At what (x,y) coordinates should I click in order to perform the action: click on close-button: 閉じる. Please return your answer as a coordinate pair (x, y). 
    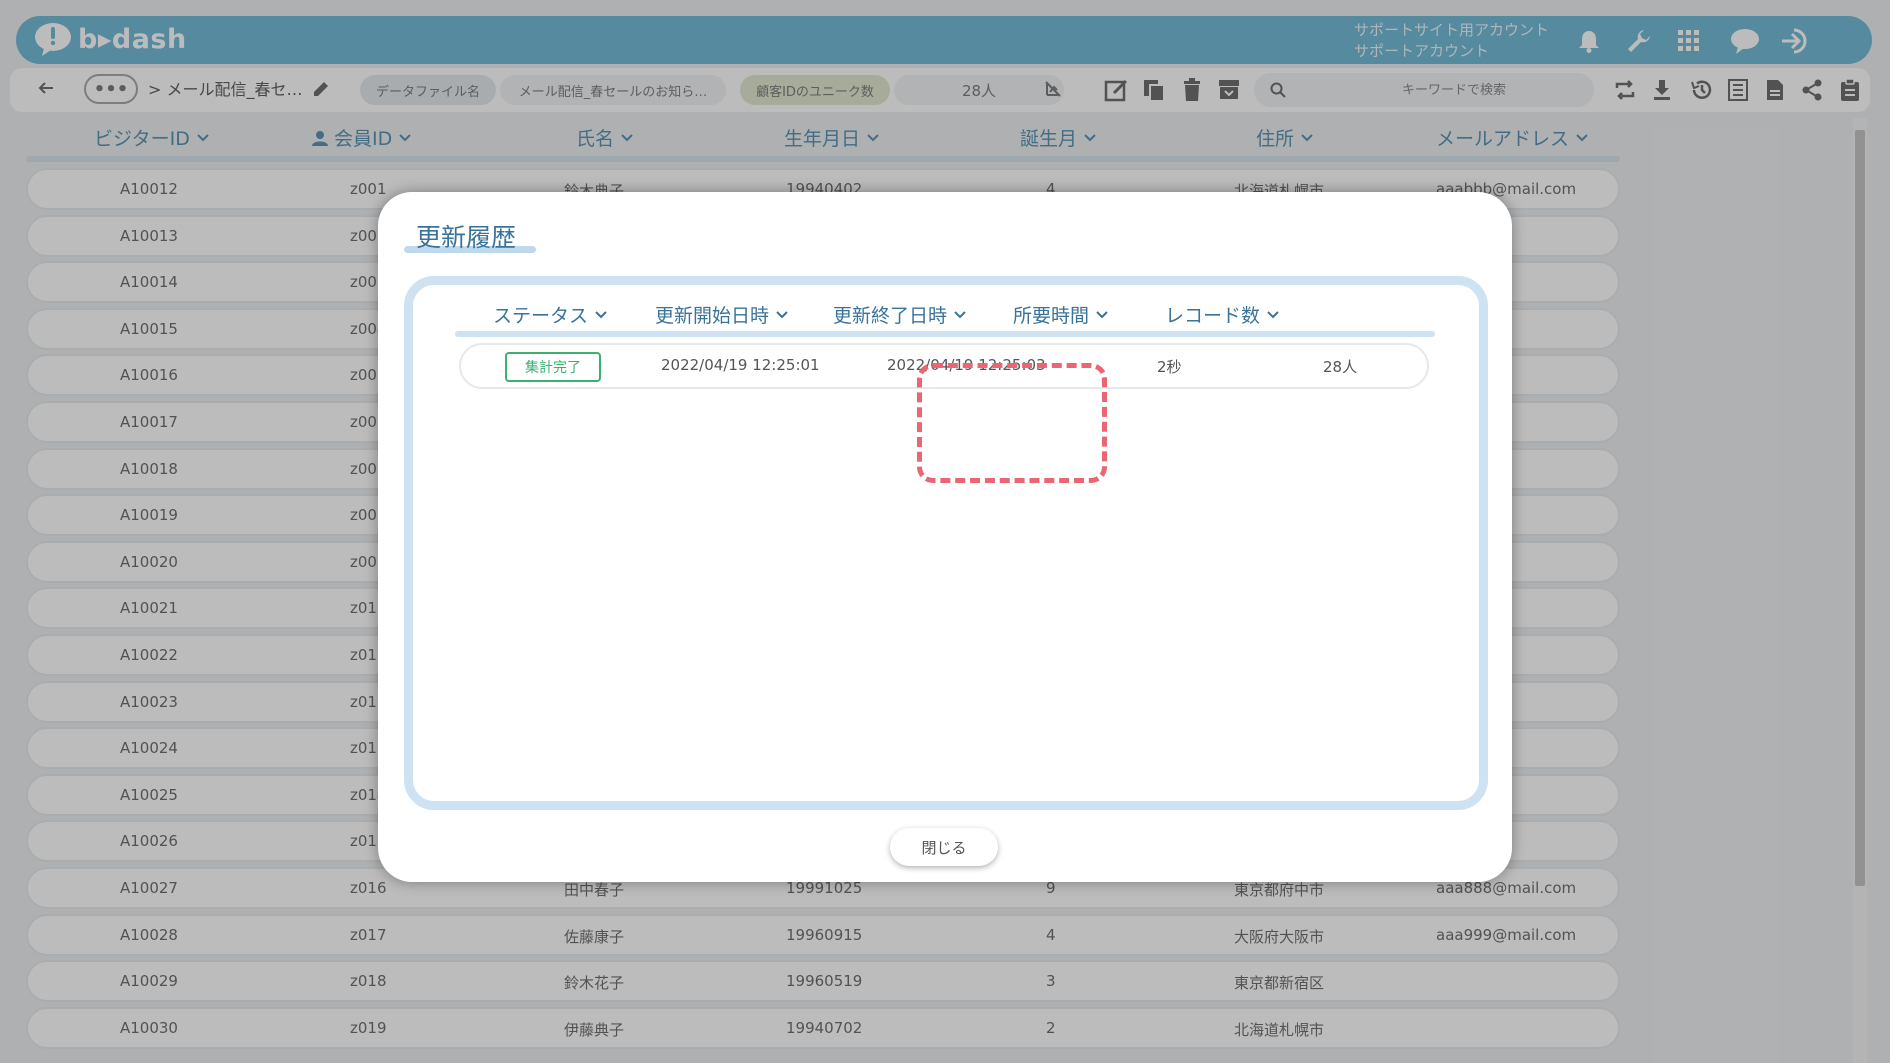
    Looking at the image, I should click on (944, 847).